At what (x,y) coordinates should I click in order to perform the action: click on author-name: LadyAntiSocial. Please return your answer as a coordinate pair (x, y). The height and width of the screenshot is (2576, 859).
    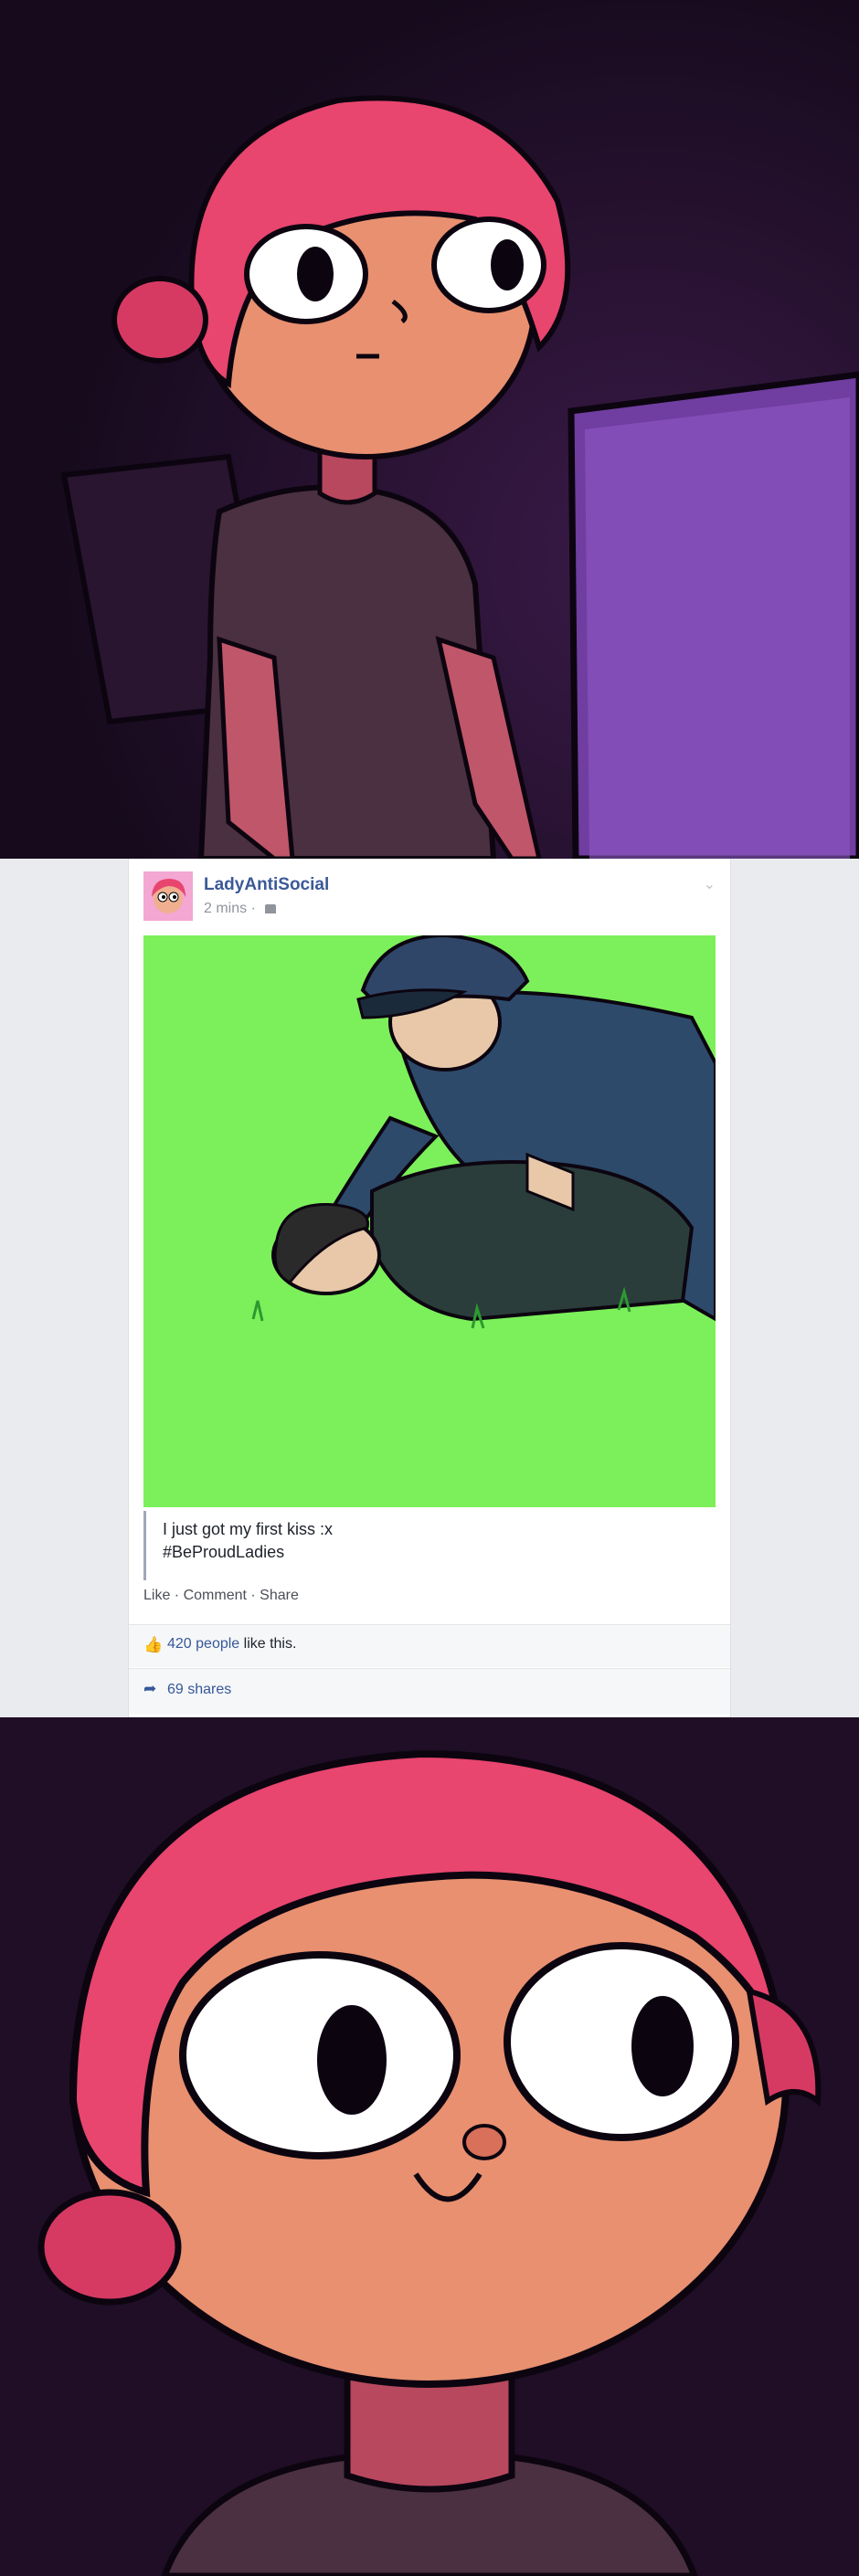
    Looking at the image, I should click on (266, 885).